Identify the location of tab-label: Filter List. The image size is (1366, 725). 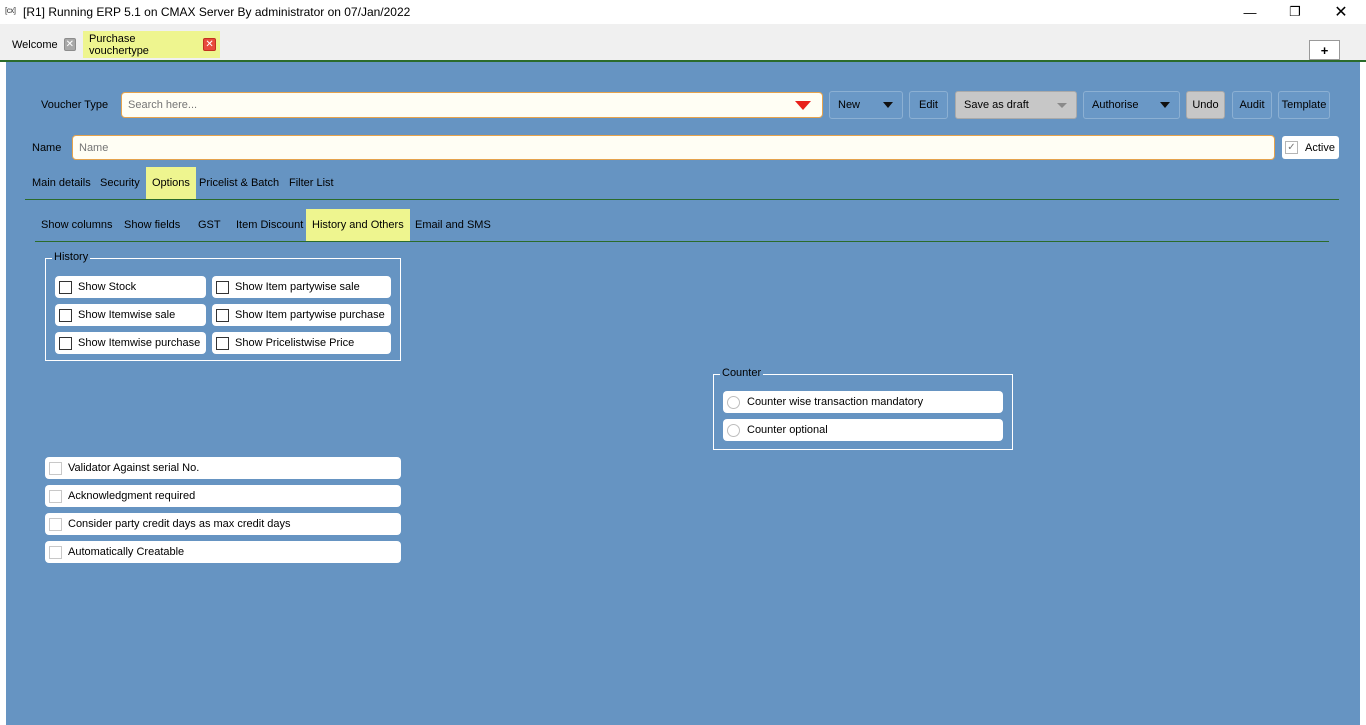
(311, 183).